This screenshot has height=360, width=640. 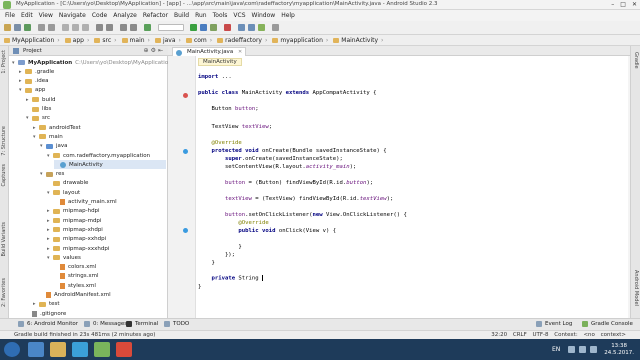 I want to click on breadcrumb-item: MainActivity ›, so click(x=358, y=40).